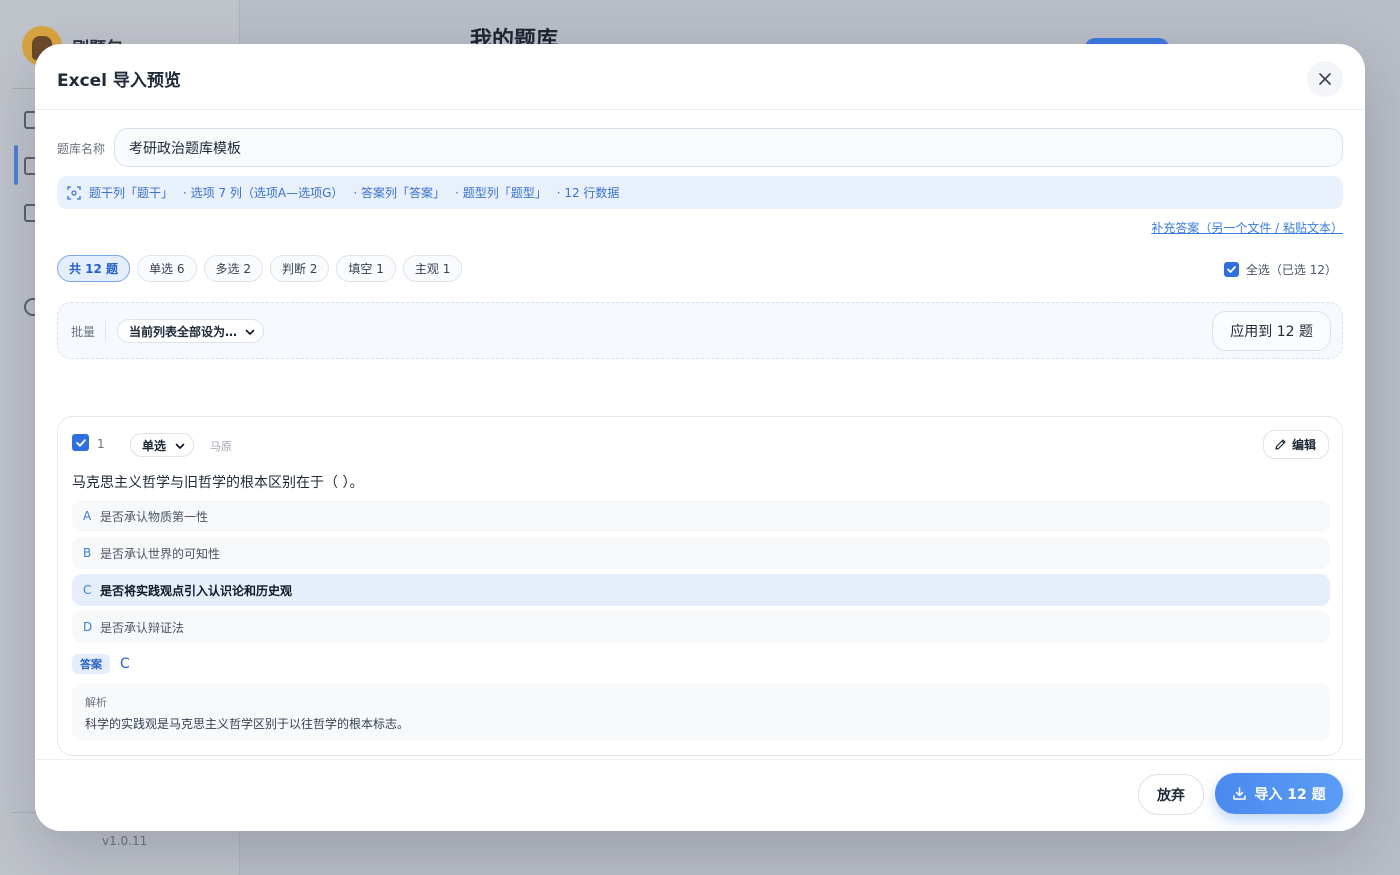 The image size is (1400, 875). Describe the element at coordinates (233, 268) in the screenshot. I see `filter-chip-multiple: 多选 2` at that location.